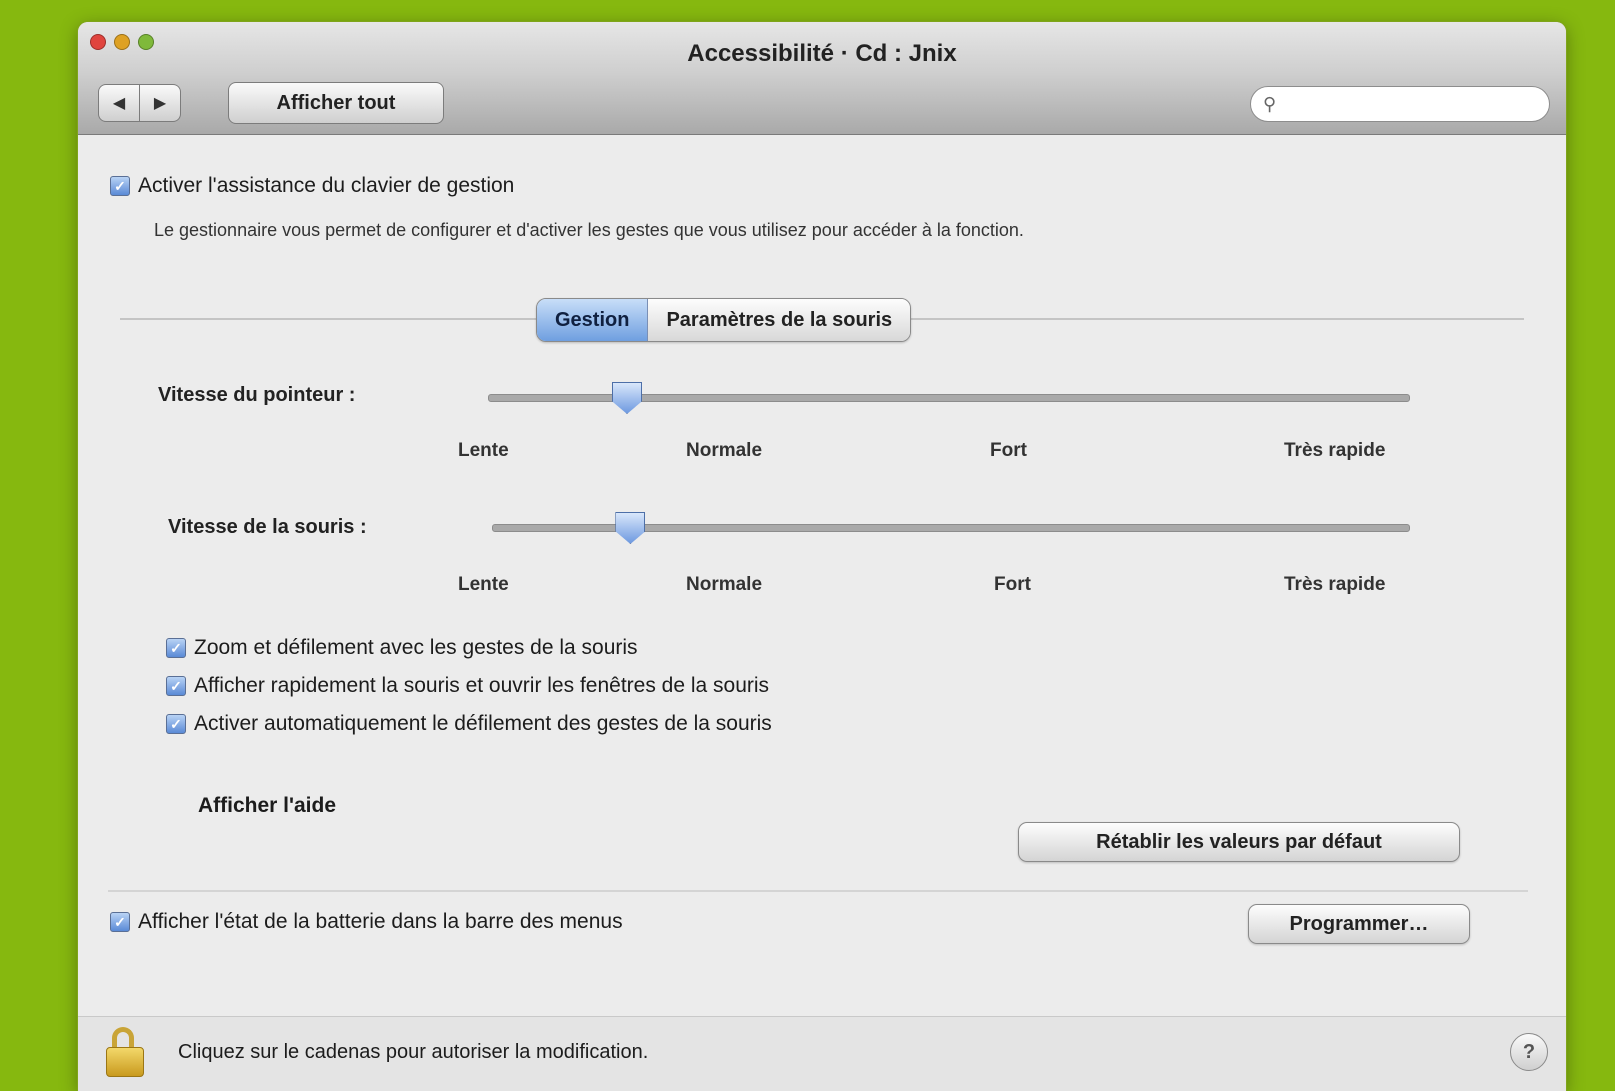 This screenshot has height=1091, width=1615. What do you see at coordinates (818, 891) in the screenshot?
I see `bottom-divider` at bounding box center [818, 891].